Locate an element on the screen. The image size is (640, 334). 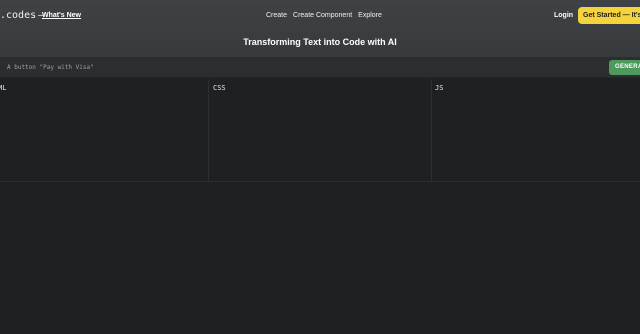
nav-explore: Explore is located at coordinates (370, 16).